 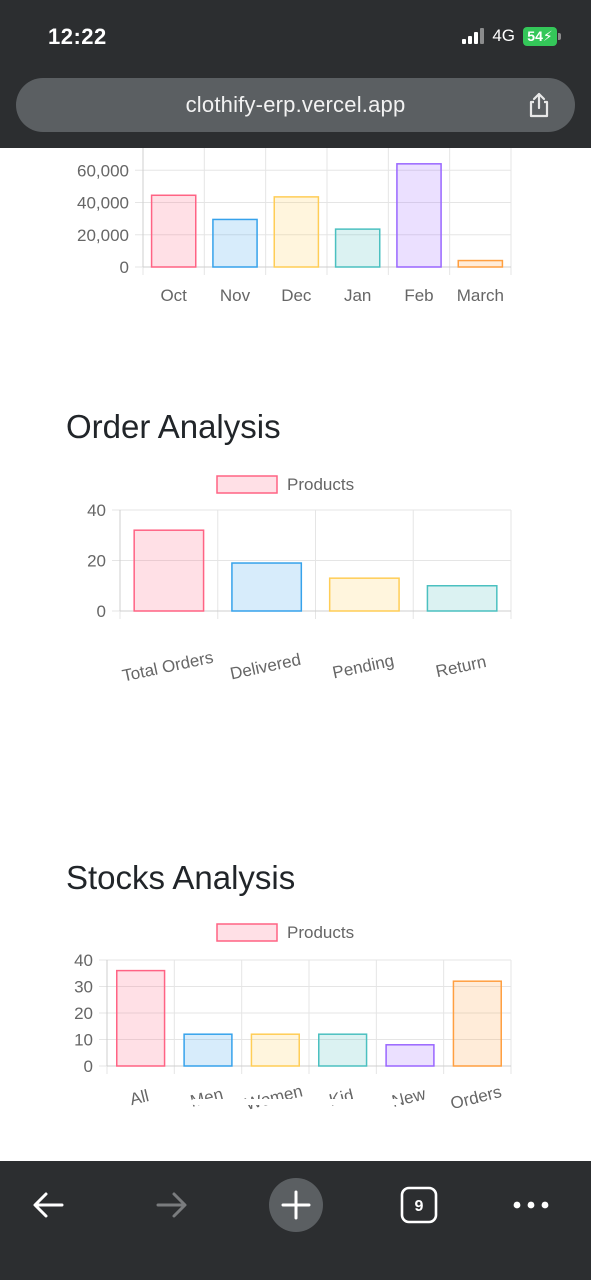 What do you see at coordinates (295, 74) in the screenshot?
I see `browser-top-bar: 12:22 4G 54⚡ clothify-erp.vercel.app` at bounding box center [295, 74].